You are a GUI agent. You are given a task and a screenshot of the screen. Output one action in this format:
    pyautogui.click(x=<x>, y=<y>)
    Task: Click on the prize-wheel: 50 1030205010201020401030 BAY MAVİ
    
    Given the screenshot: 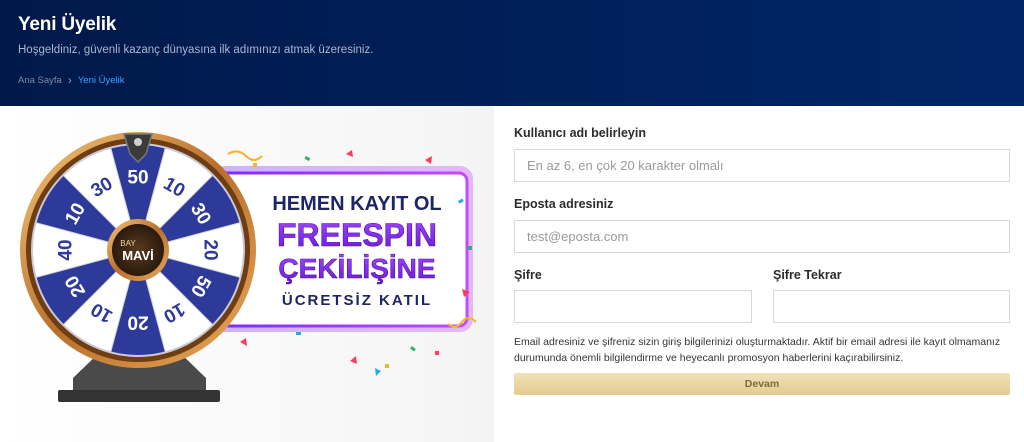 What is the action you would take?
    pyautogui.click(x=138, y=250)
    